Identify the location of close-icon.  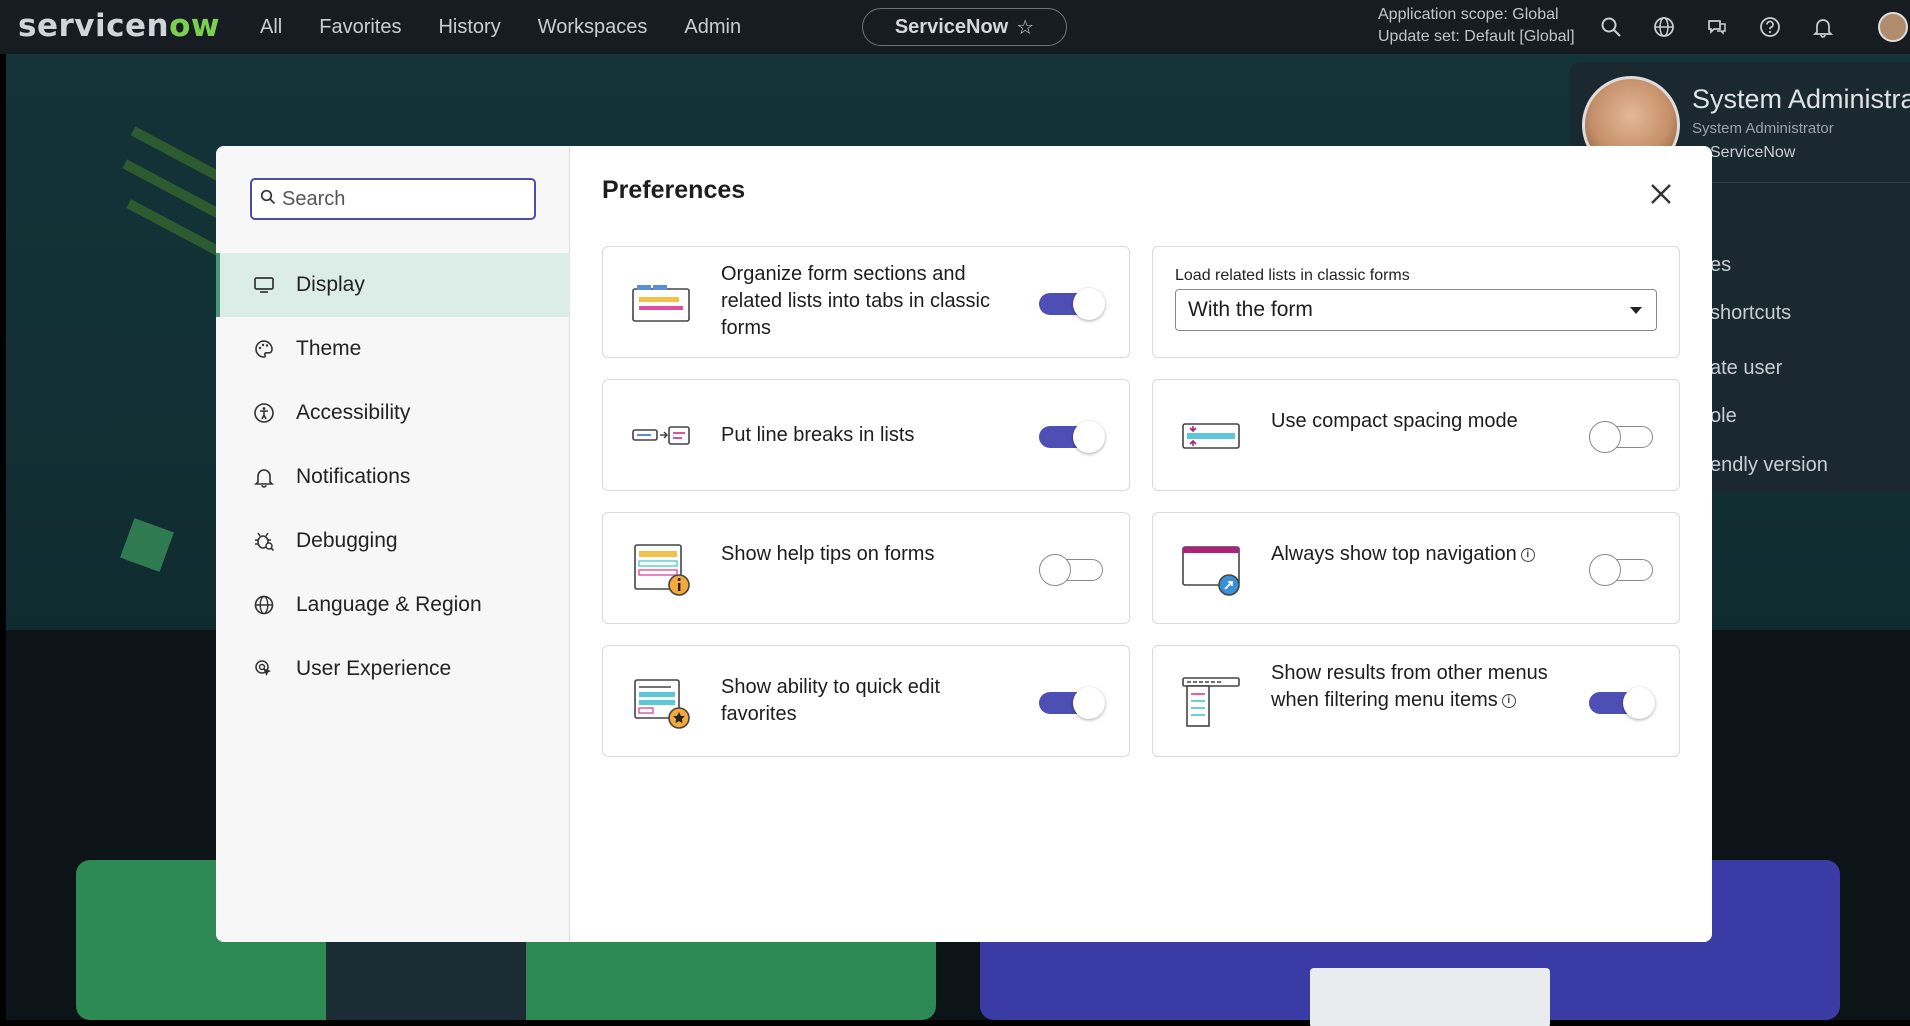
(1661, 194).